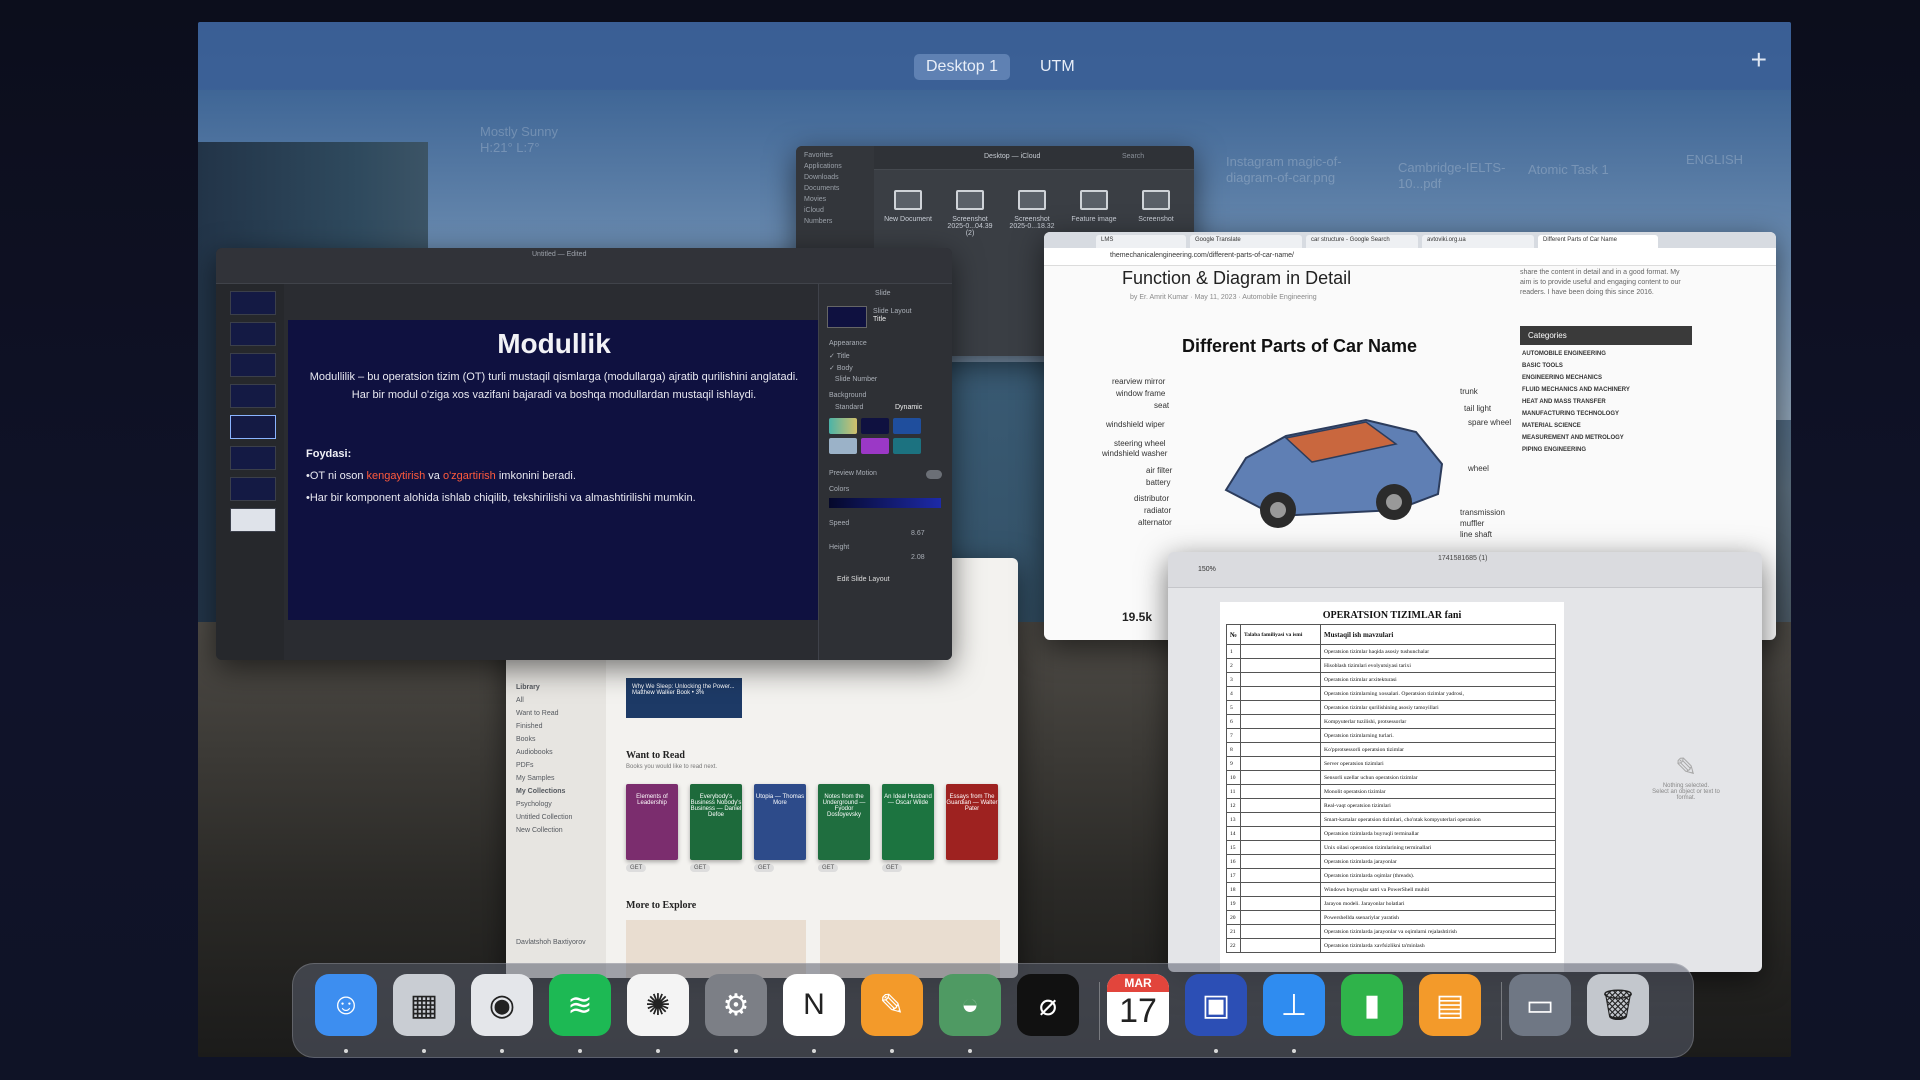 The height and width of the screenshot is (1080, 1920). I want to click on inspector-tab-slide: Slide, so click(883, 293).